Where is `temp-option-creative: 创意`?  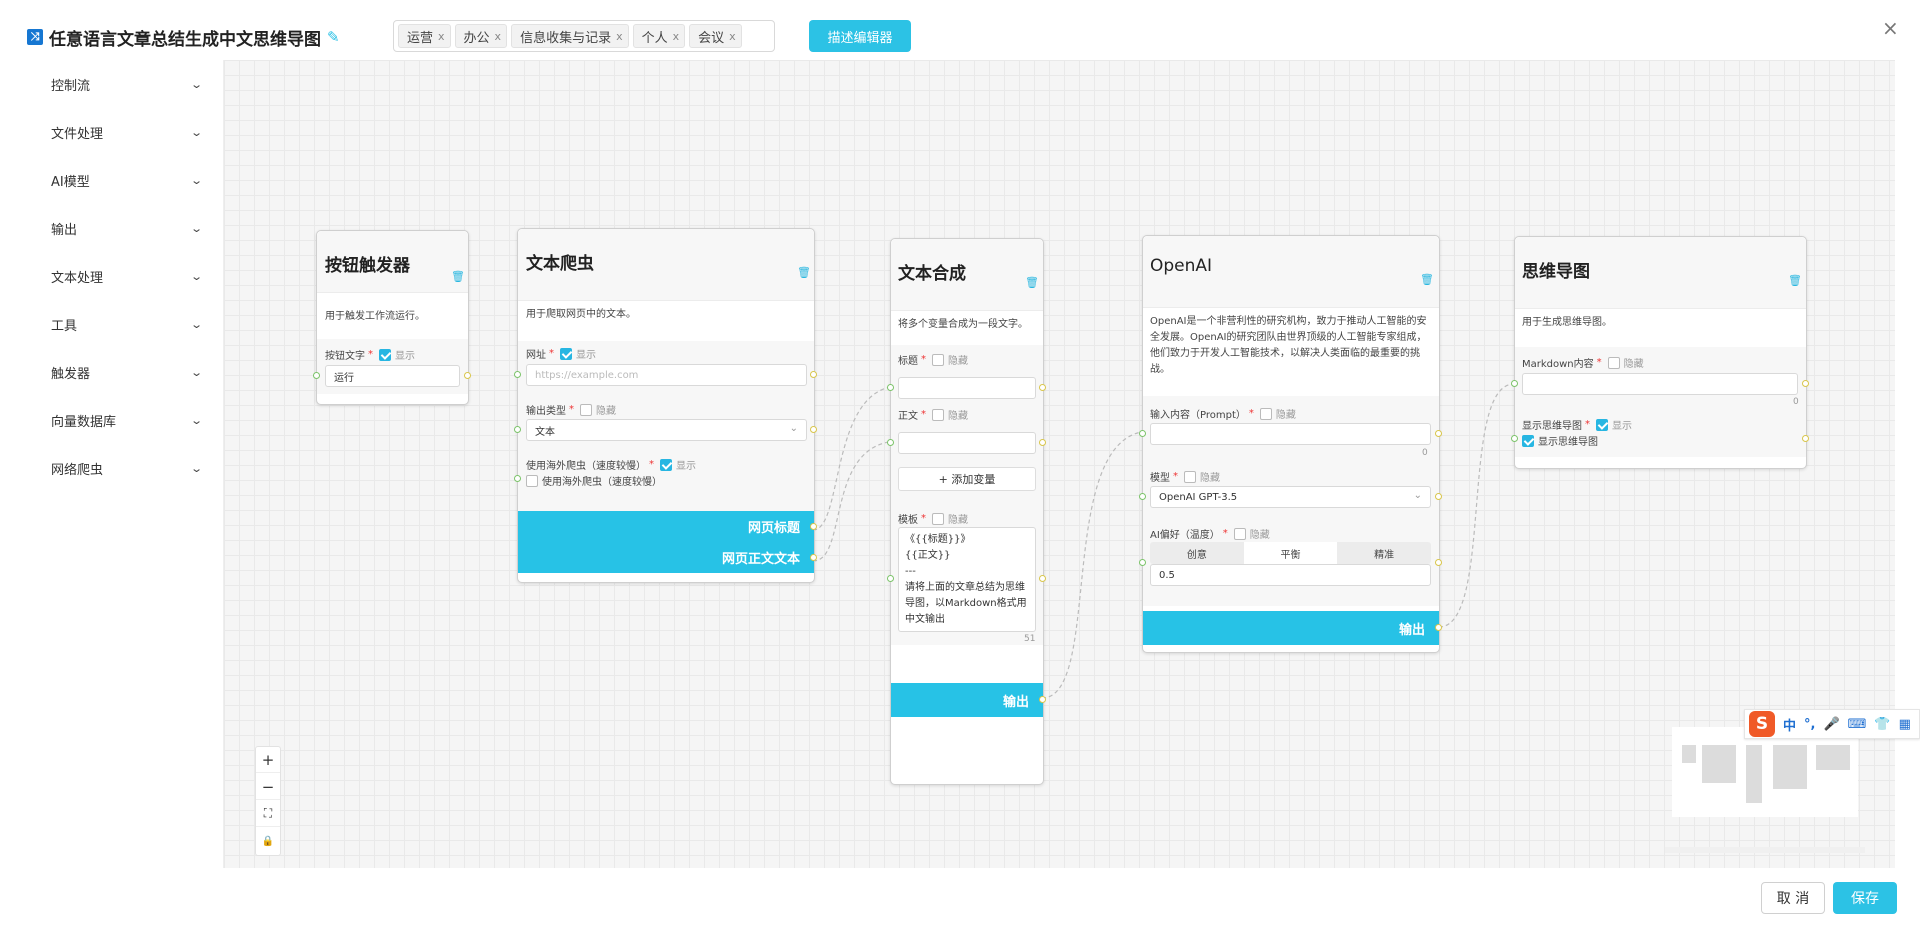
temp-option-creative: 创意 is located at coordinates (1197, 553).